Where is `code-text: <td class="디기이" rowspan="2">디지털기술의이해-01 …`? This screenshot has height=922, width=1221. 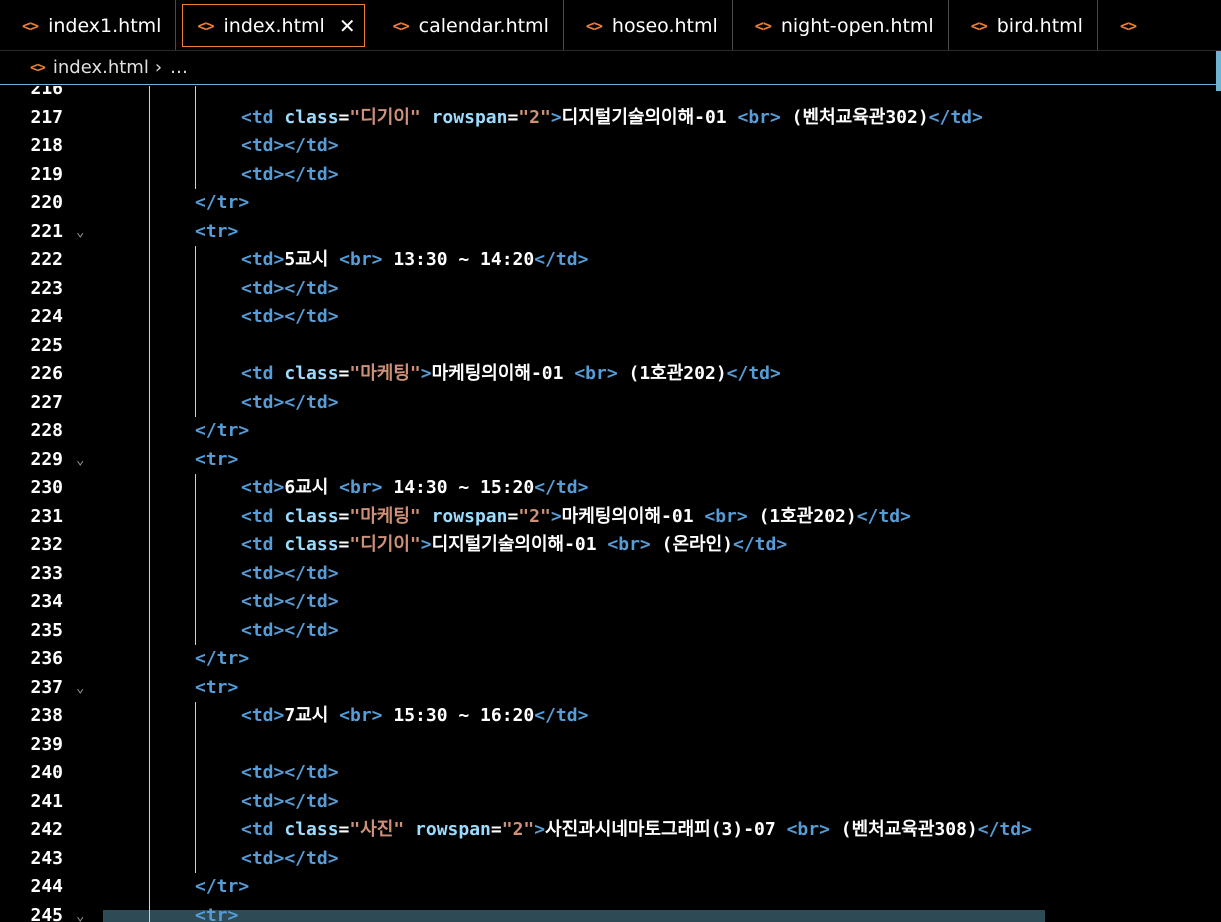 code-text: <td class="디기이" rowspan="2">디지털기술의이해-01 … is located at coordinates (612, 118).